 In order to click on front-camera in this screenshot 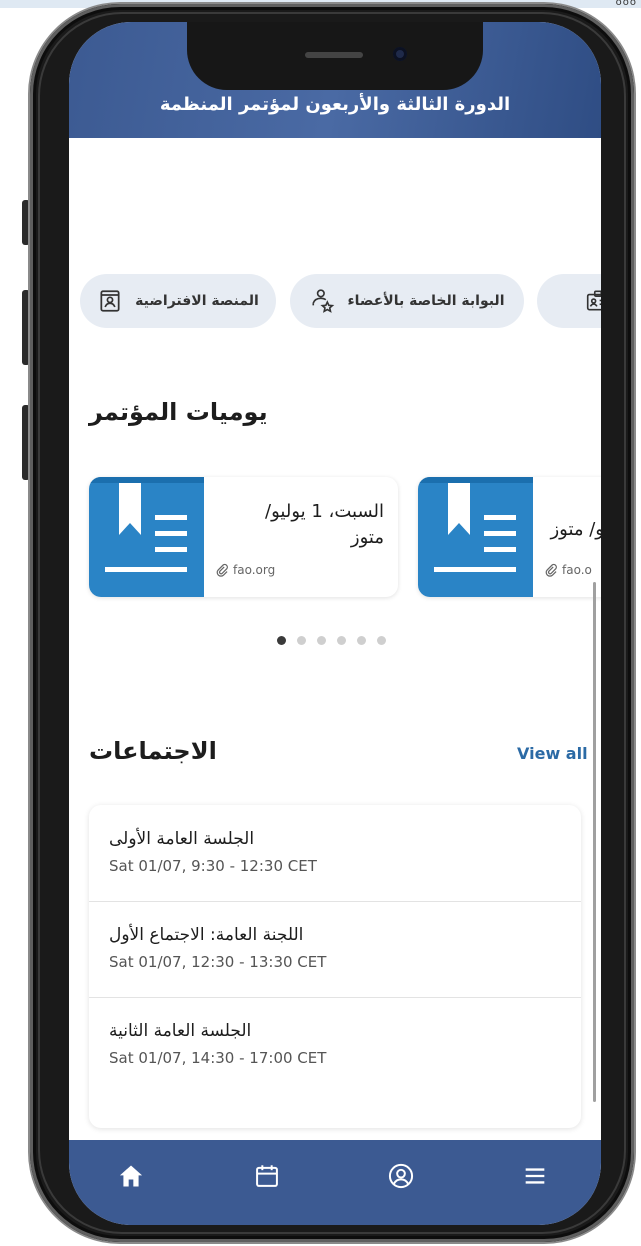, I will do `click(400, 54)`.